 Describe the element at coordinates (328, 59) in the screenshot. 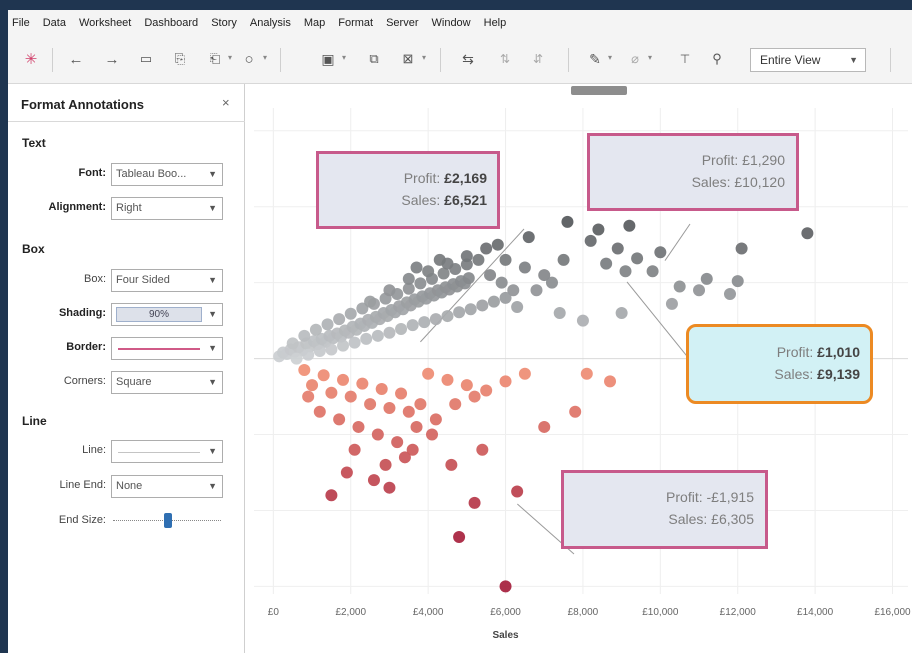

I see `new-worksheet-icon: ▣` at that location.